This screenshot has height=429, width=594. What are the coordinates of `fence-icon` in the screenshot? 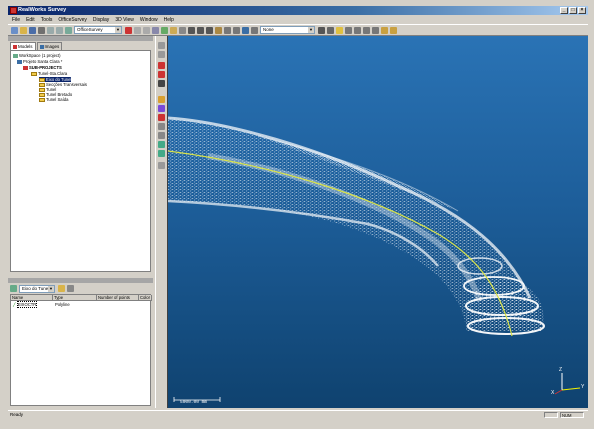 It's located at (161, 74).